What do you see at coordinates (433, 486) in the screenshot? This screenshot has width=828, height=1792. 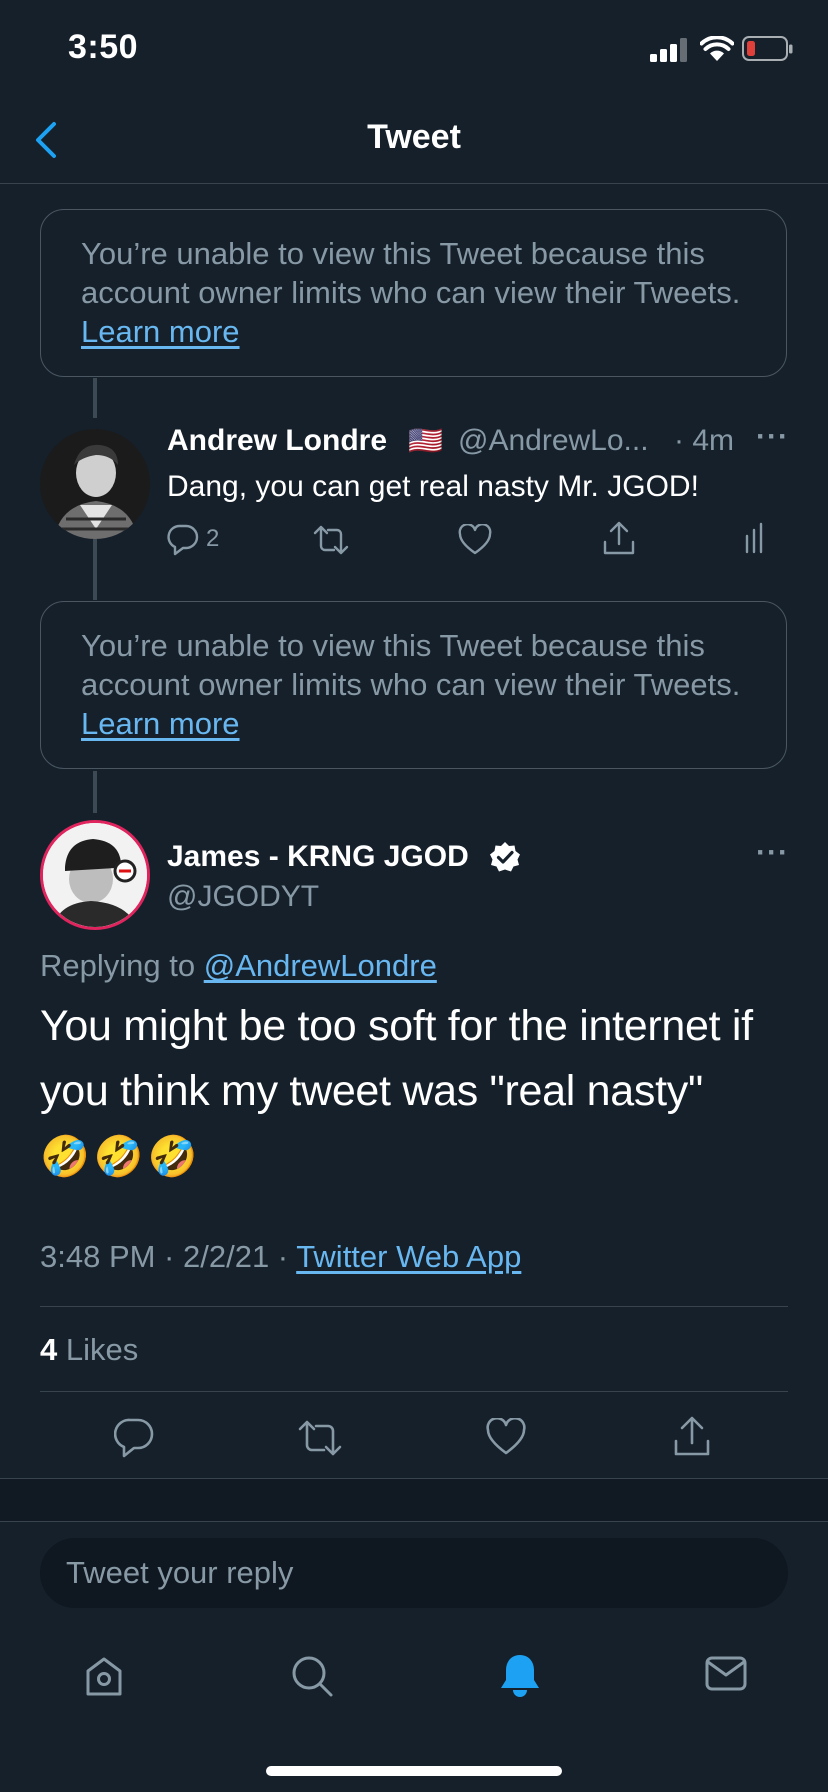 I see `tweet-text: Dang, you can get real nasty Mr. JGOD!` at bounding box center [433, 486].